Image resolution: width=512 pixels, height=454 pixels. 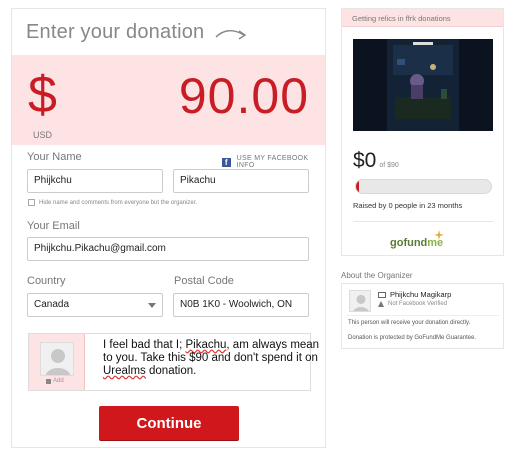 I want to click on donation-amount-input: 90.00, so click(x=244, y=96).